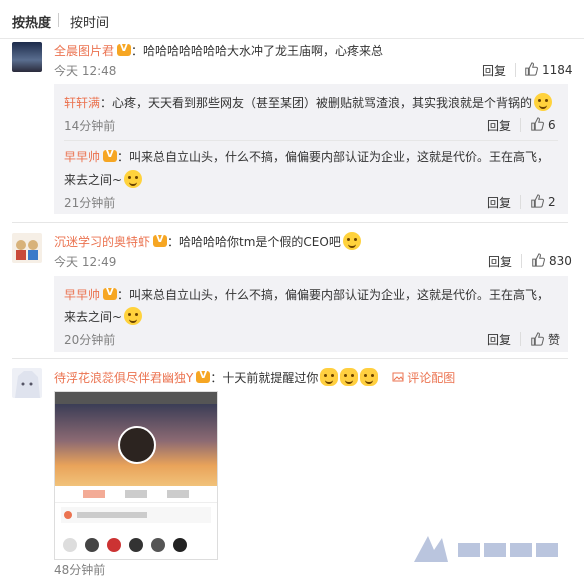 The image size is (584, 578). What do you see at coordinates (80, 570) in the screenshot?
I see `timestamp: 48分钟前` at bounding box center [80, 570].